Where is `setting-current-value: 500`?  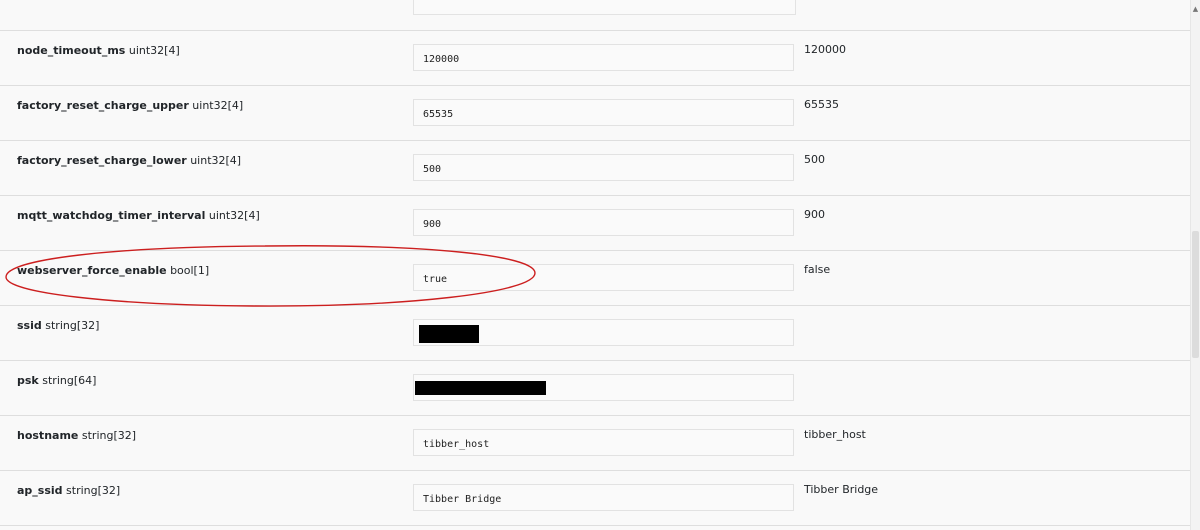 setting-current-value: 500 is located at coordinates (814, 159).